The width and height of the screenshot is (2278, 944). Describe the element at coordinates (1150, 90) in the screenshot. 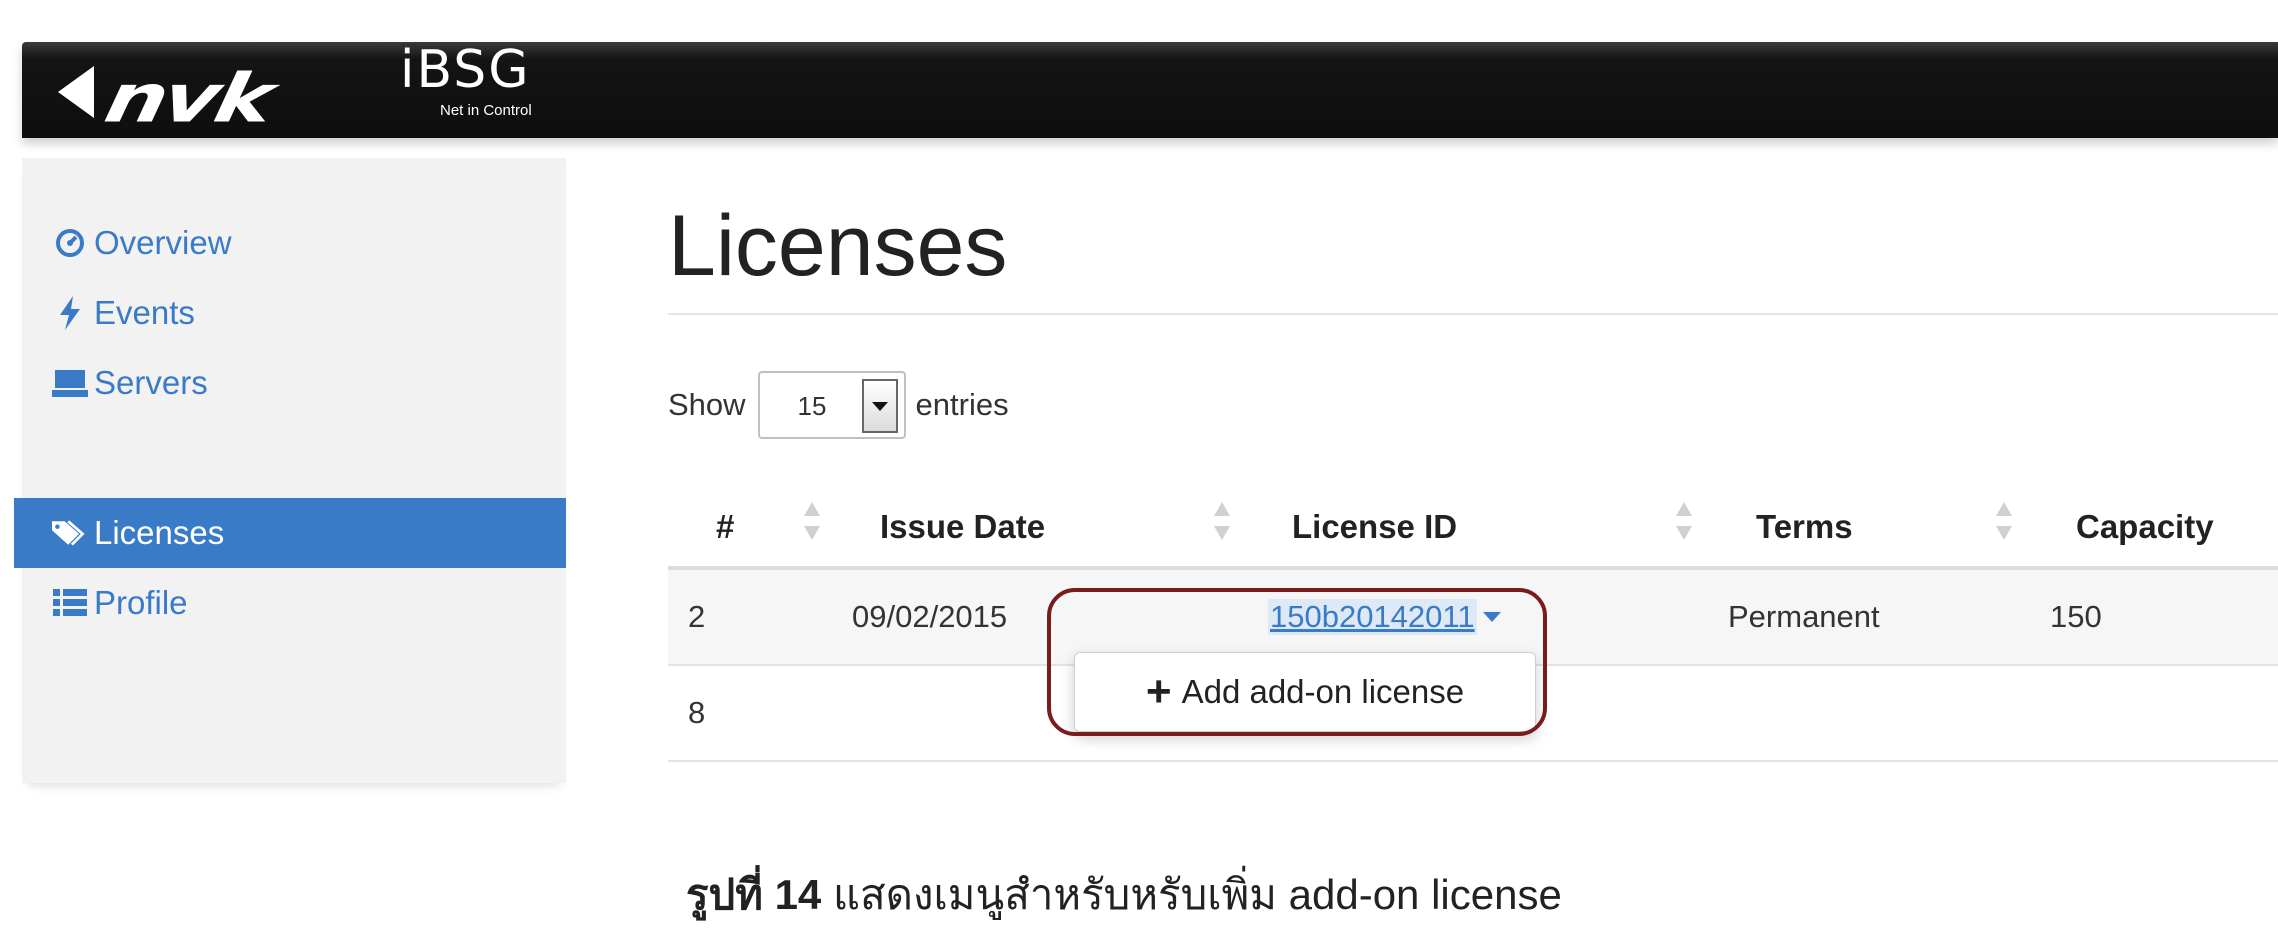

I see `top-navbar: nvk iBSG Net in Control` at that location.